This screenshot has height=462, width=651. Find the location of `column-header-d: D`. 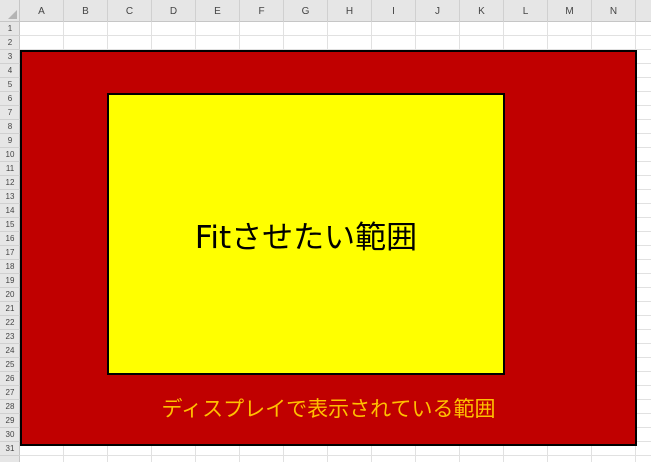

column-header-d: D is located at coordinates (174, 11).